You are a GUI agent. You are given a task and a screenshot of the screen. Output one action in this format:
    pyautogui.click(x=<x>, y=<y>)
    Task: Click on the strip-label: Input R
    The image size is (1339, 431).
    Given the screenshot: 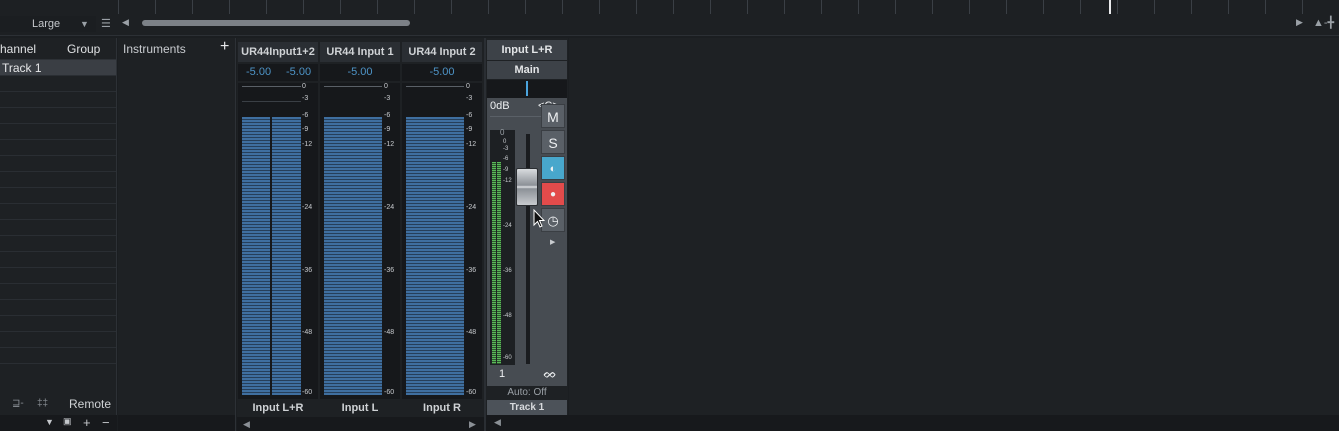 What is the action you would take?
    pyautogui.click(x=442, y=408)
    